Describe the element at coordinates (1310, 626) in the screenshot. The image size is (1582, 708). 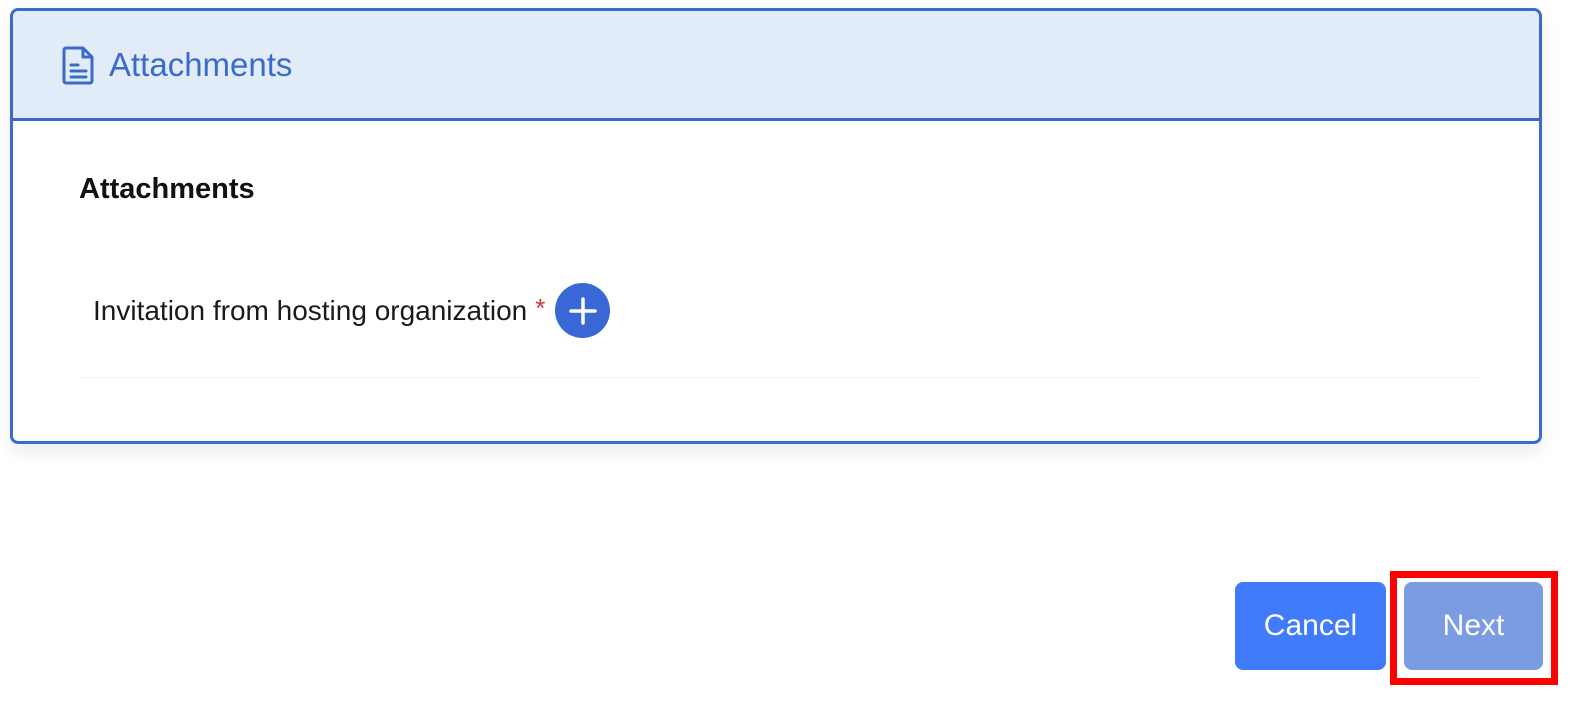
I see `cancel-button: Cancel` at that location.